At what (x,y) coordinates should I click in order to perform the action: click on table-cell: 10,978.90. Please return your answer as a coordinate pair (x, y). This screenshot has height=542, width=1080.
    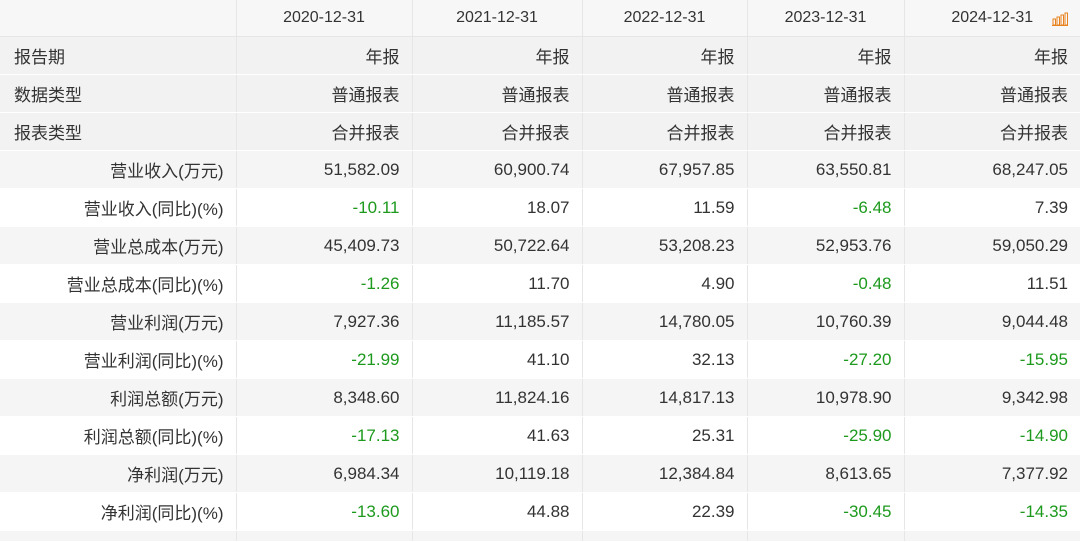
    Looking at the image, I should click on (825, 397).